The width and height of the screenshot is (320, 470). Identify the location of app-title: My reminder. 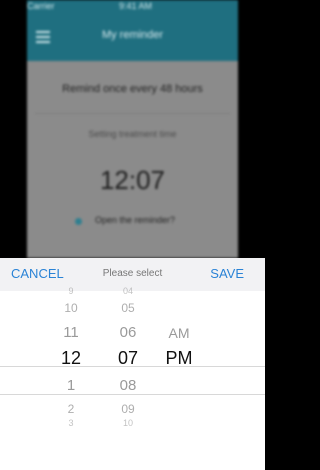
(132, 35).